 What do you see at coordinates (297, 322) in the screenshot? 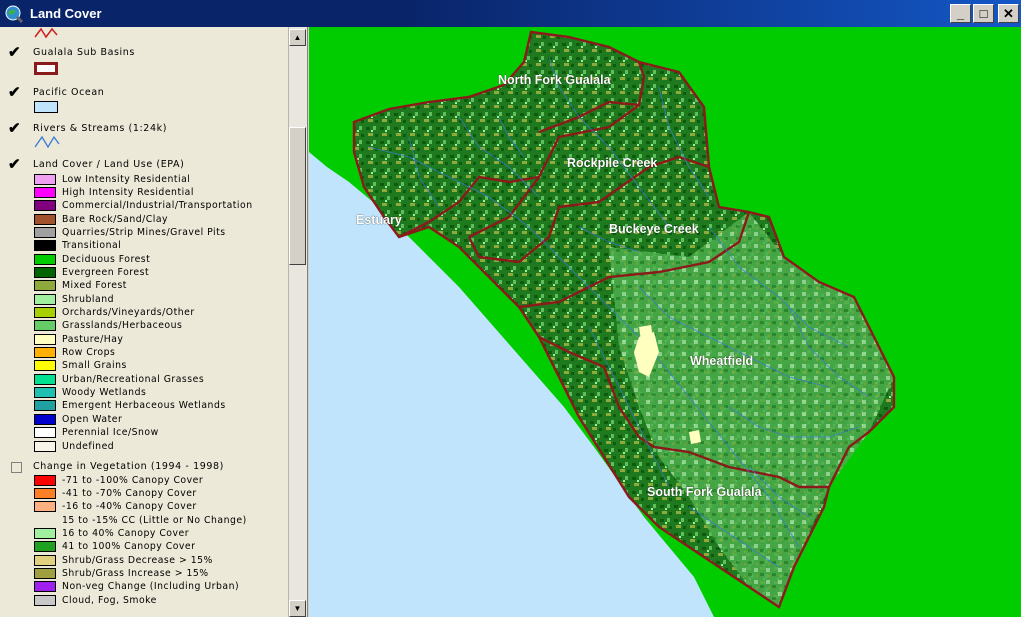
I see `toc-scrollbar: ▲ ▼` at bounding box center [297, 322].